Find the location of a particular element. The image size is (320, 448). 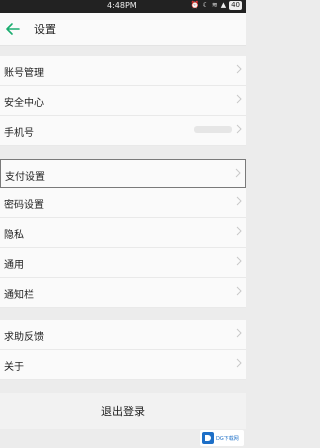

settings-item-label: 账号管理 is located at coordinates (24, 73).